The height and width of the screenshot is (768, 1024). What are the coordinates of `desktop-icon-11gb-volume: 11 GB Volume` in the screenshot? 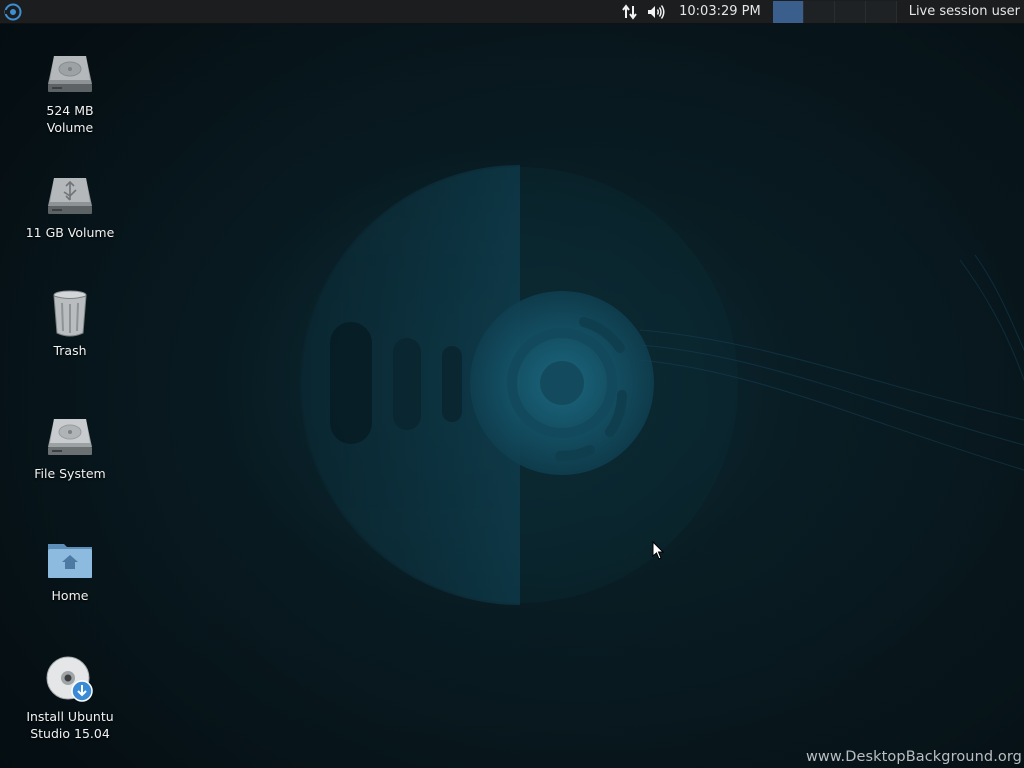 It's located at (70, 205).